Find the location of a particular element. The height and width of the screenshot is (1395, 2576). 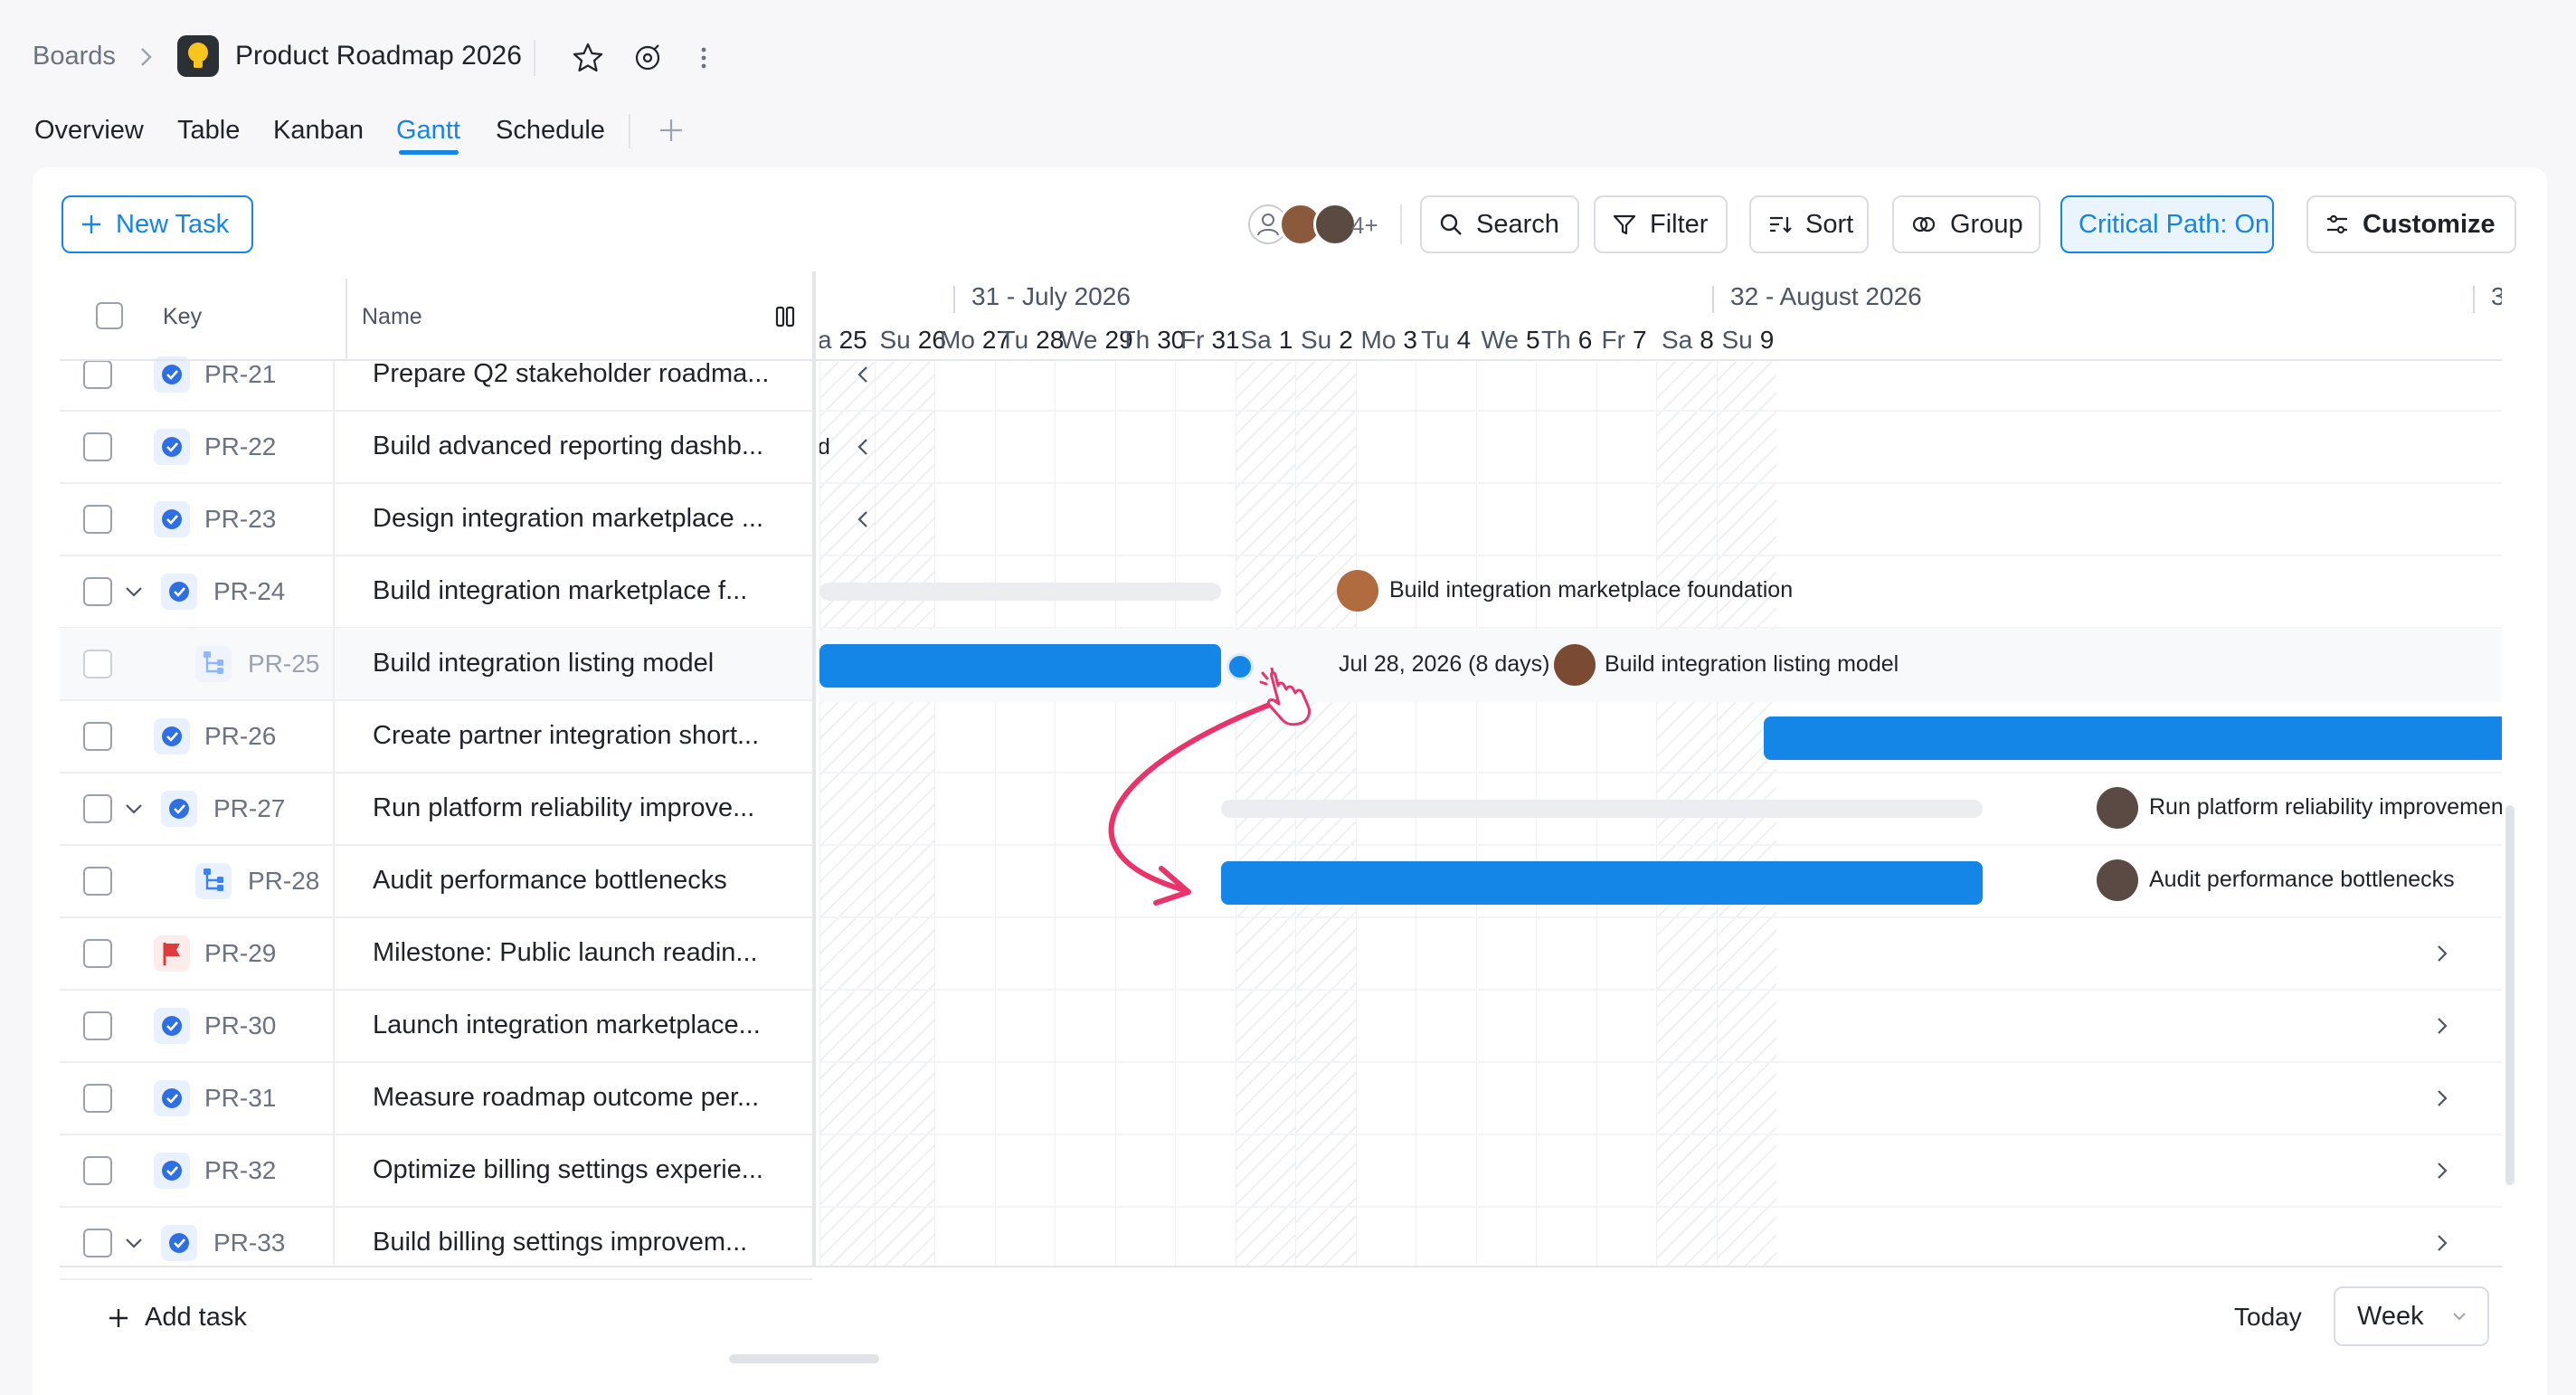

task-key: PR-28 is located at coordinates (283, 882).